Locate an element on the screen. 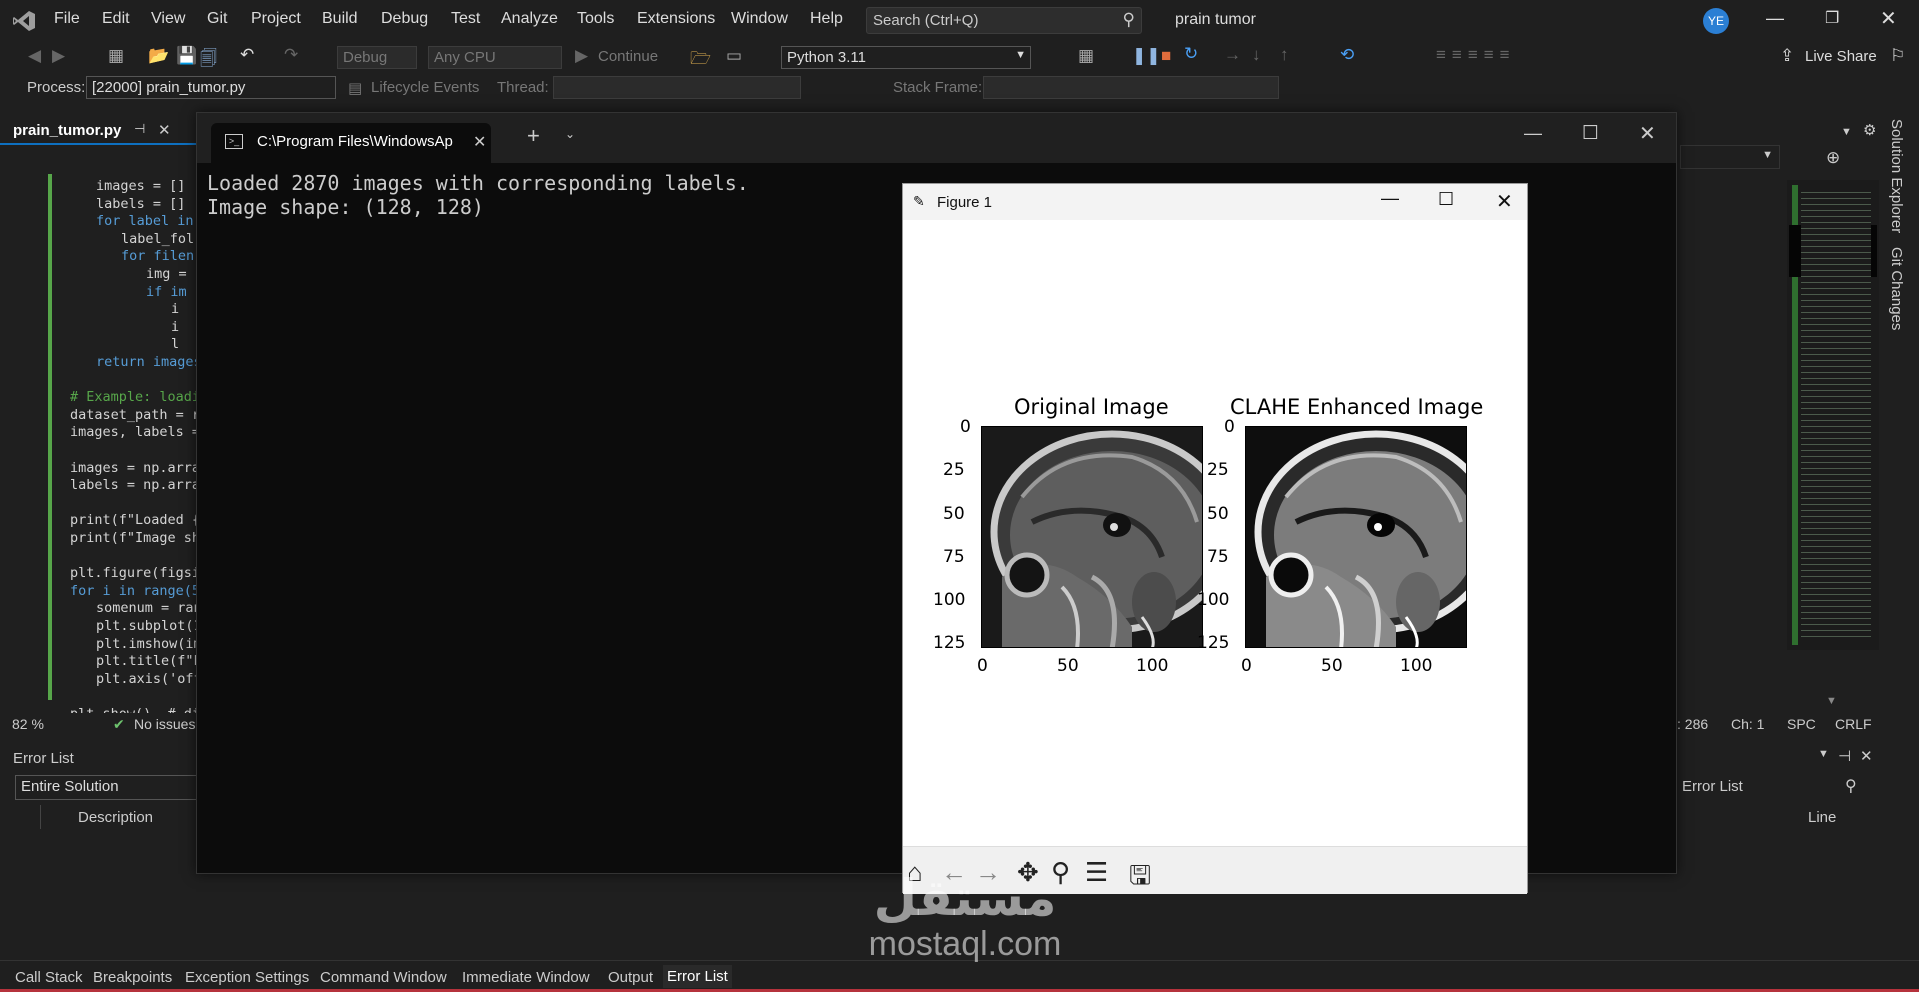 Image resolution: width=1919 pixels, height=992 pixels. save-figure-icon: 🖫 is located at coordinates (1140, 879).